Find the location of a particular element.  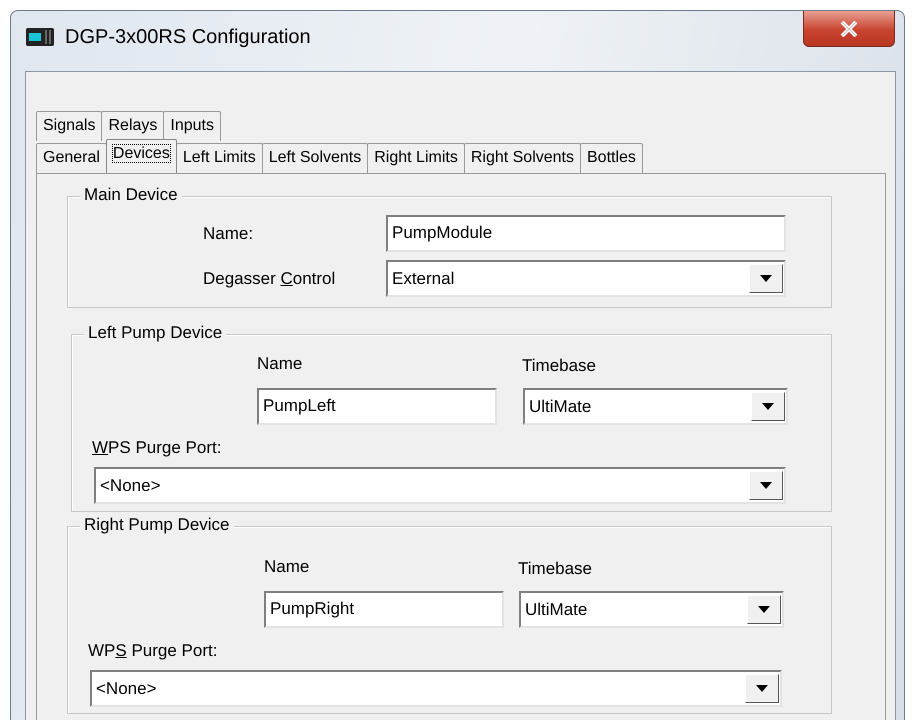

text-field: PumpRight is located at coordinates (384, 609).